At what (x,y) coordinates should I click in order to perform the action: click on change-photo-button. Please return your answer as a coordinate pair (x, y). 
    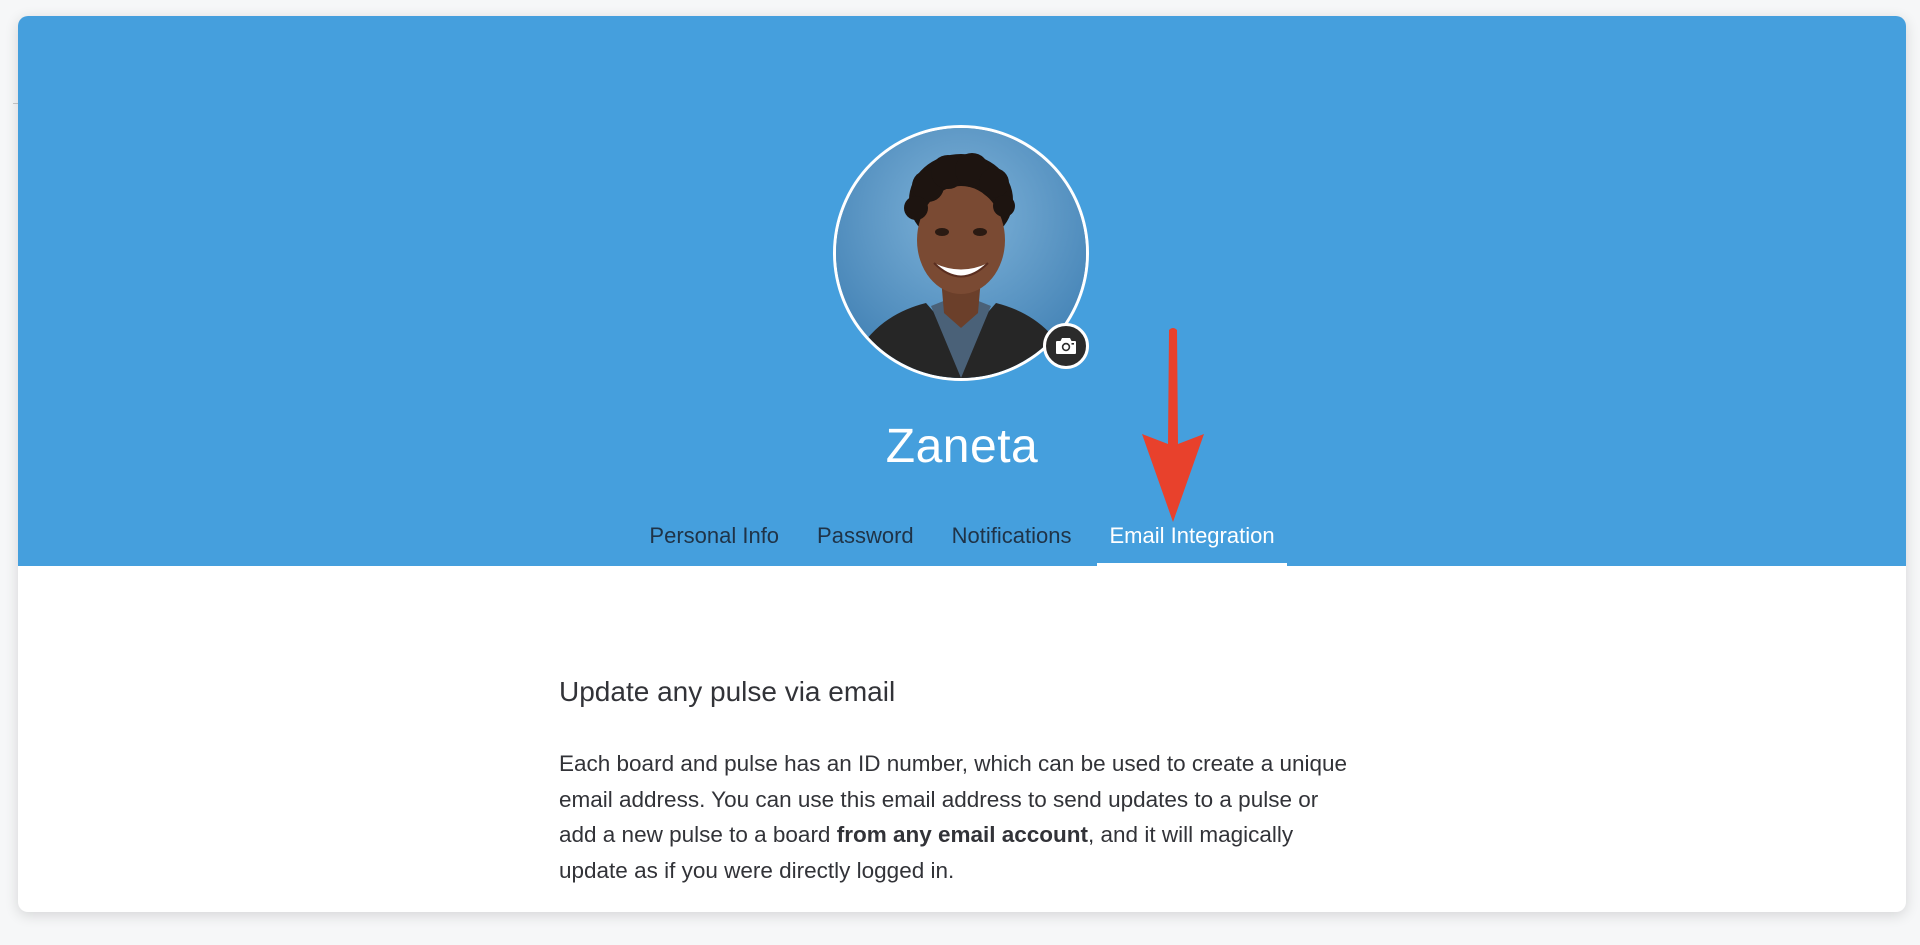
    Looking at the image, I should click on (1066, 346).